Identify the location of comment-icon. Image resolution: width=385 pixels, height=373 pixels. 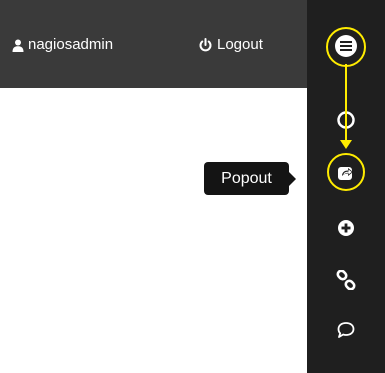
(346, 330).